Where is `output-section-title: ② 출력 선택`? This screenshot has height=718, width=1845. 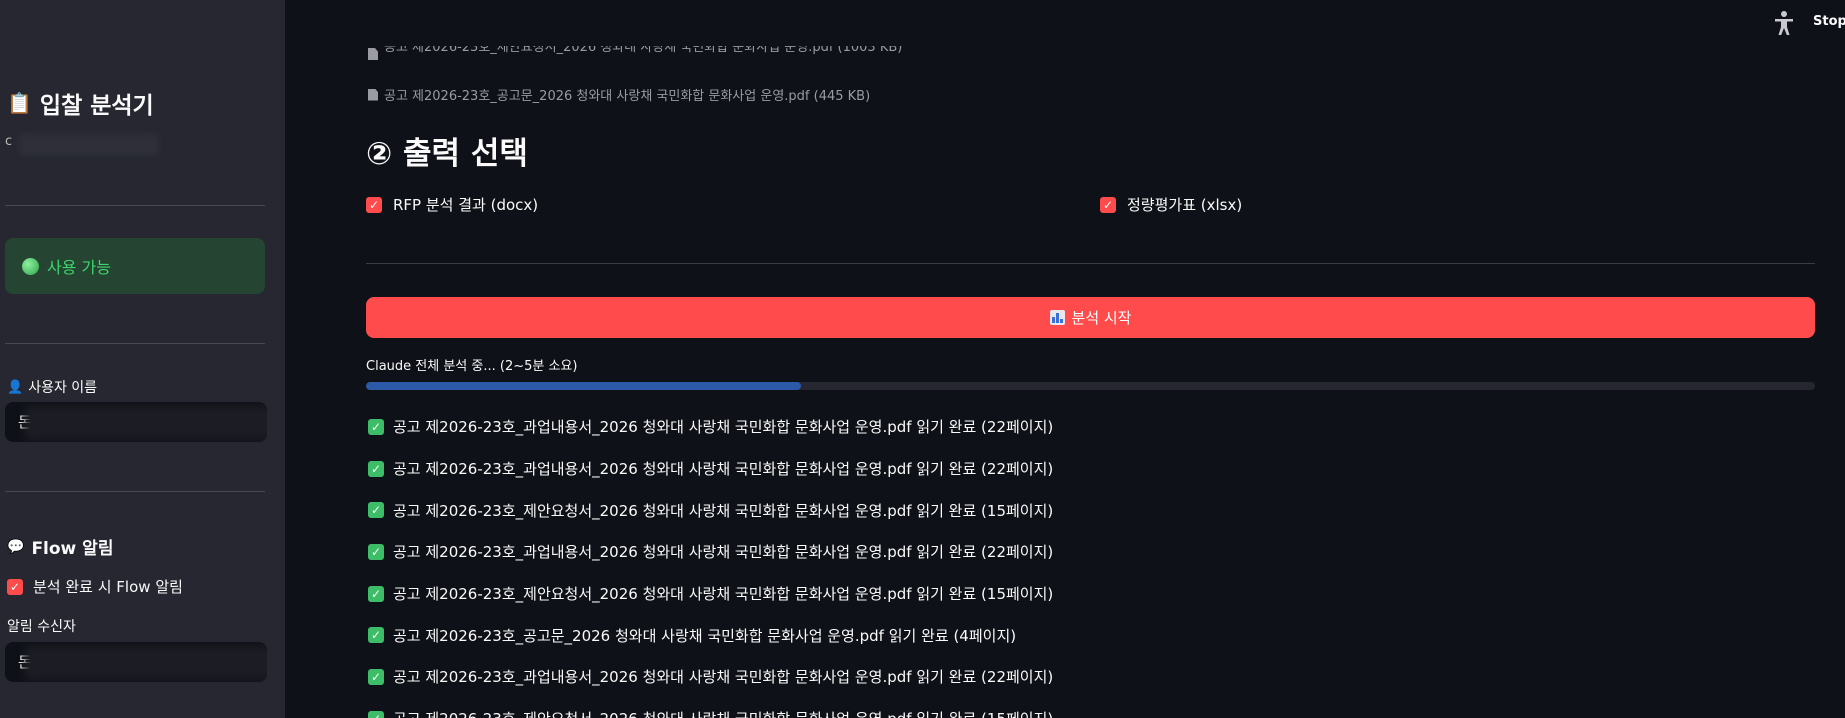
output-section-title: ② 출력 선택 is located at coordinates (447, 154).